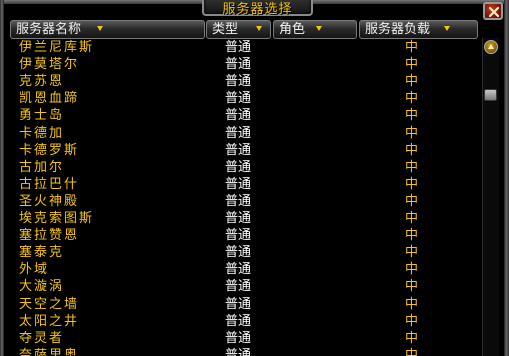  I want to click on title-plaque: 服务器选择, so click(257, 8).